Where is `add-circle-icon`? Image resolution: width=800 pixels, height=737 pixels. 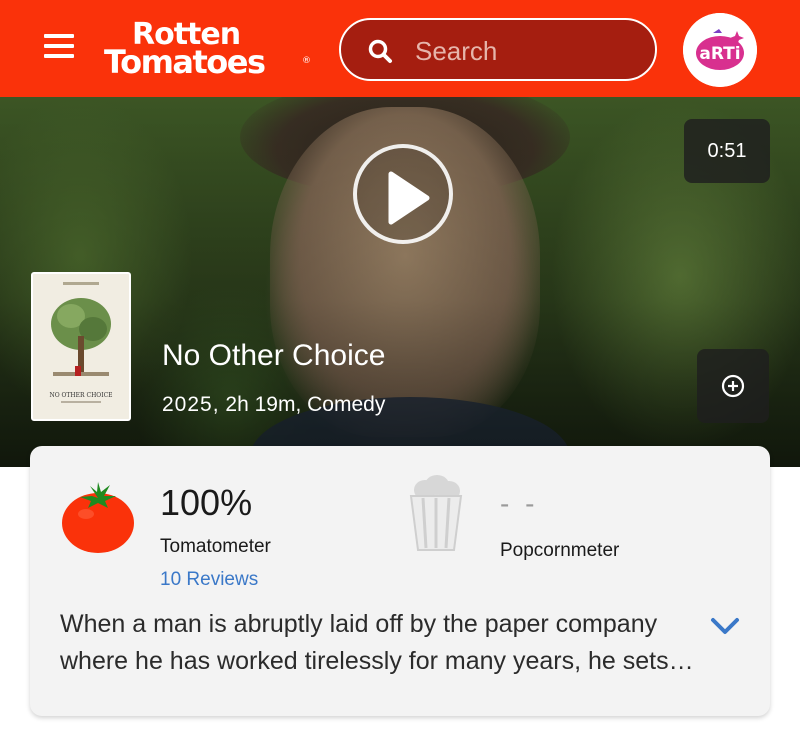
add-circle-icon is located at coordinates (733, 386).